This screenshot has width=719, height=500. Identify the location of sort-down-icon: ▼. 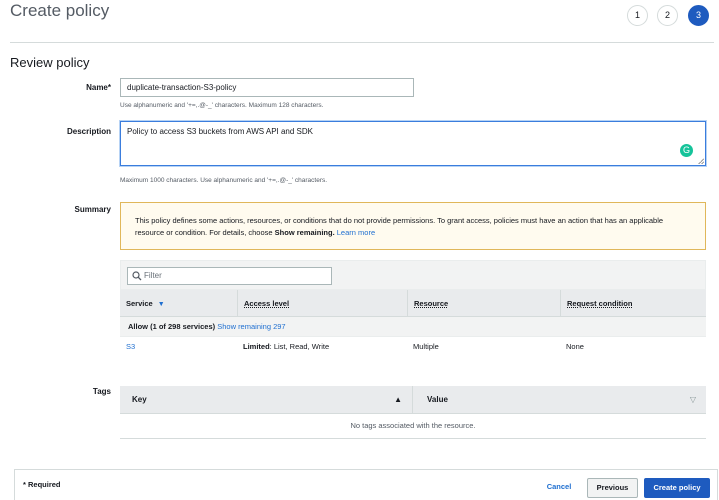
(161, 304).